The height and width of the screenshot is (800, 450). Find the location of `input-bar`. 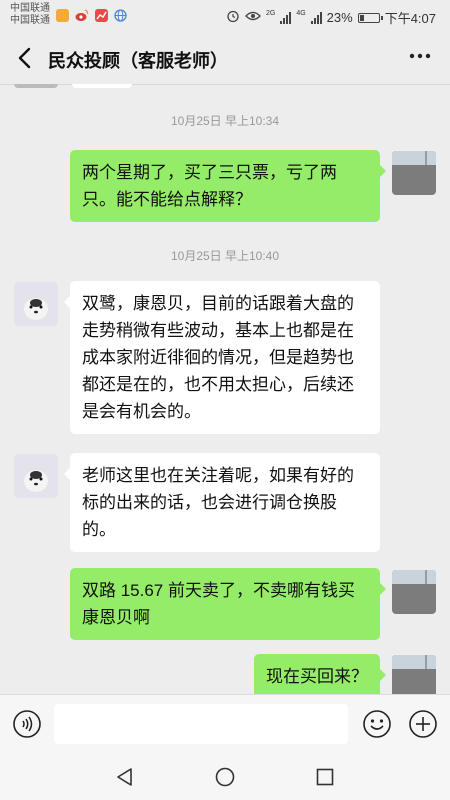

input-bar is located at coordinates (225, 724).